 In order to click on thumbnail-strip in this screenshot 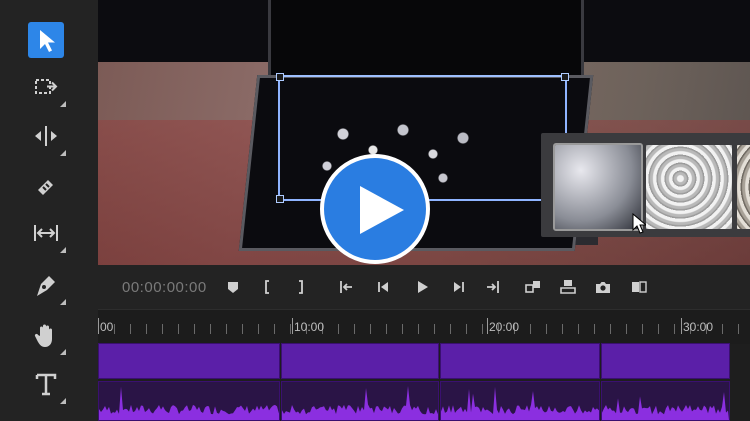, I will do `click(645, 185)`.